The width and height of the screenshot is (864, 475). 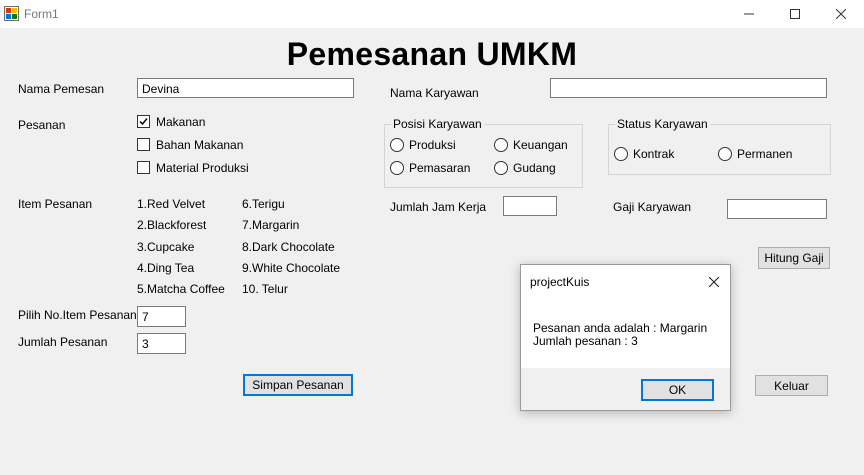 I want to click on item-list-item: 6.Terigu, so click(x=263, y=204).